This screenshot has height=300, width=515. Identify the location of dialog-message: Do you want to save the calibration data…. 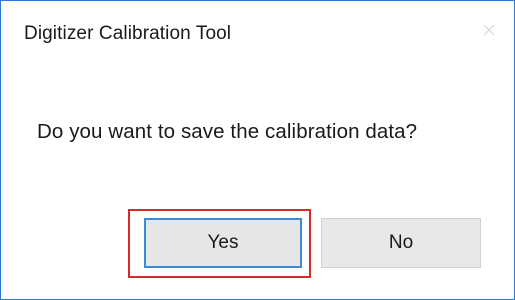
(227, 131).